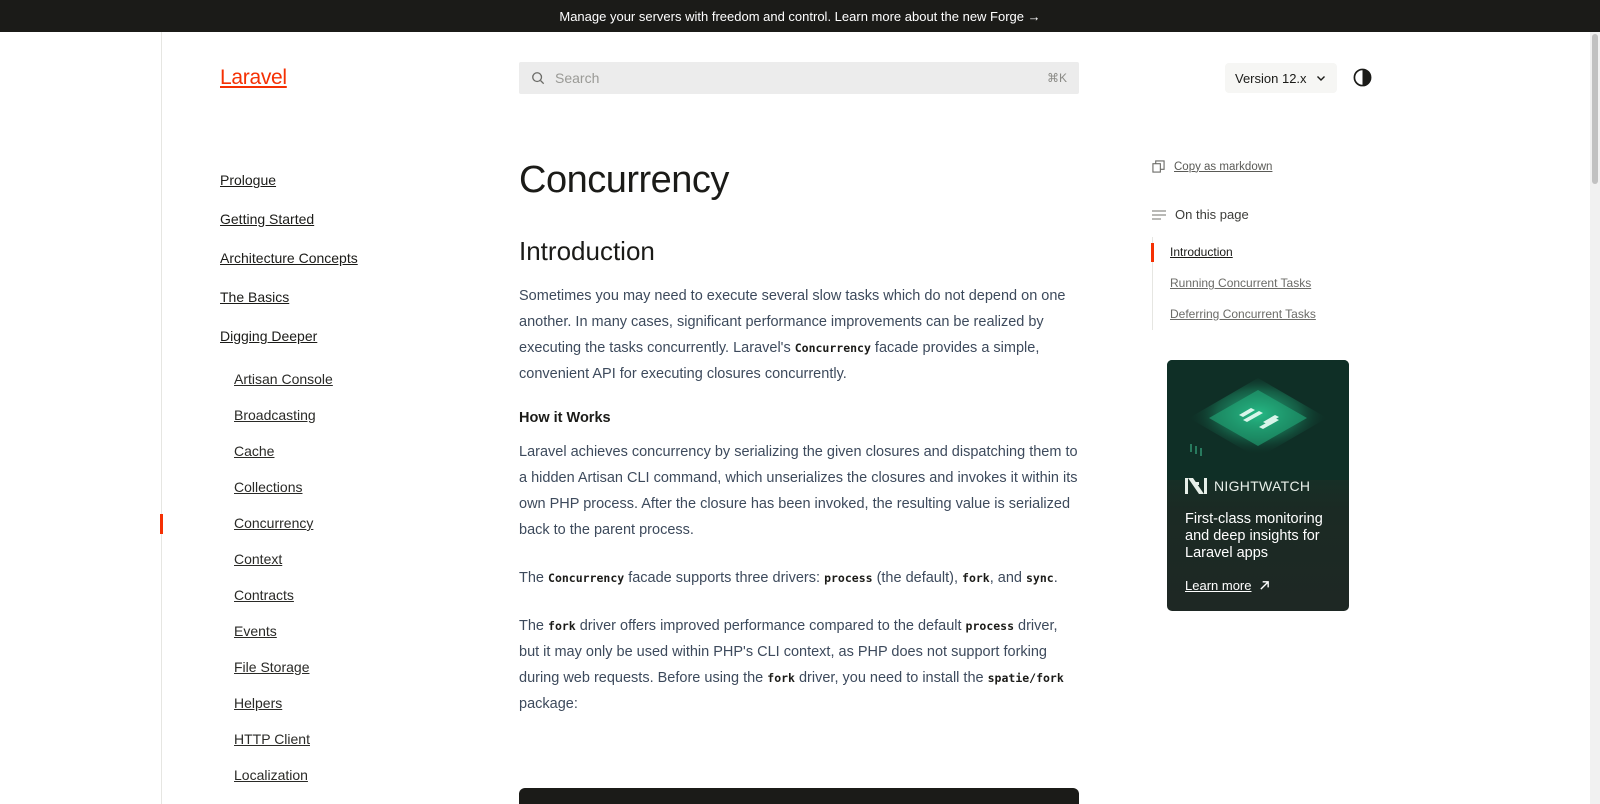 The height and width of the screenshot is (804, 1600). I want to click on nightwatch-brand: NIGHTWATCH, so click(1247, 486).